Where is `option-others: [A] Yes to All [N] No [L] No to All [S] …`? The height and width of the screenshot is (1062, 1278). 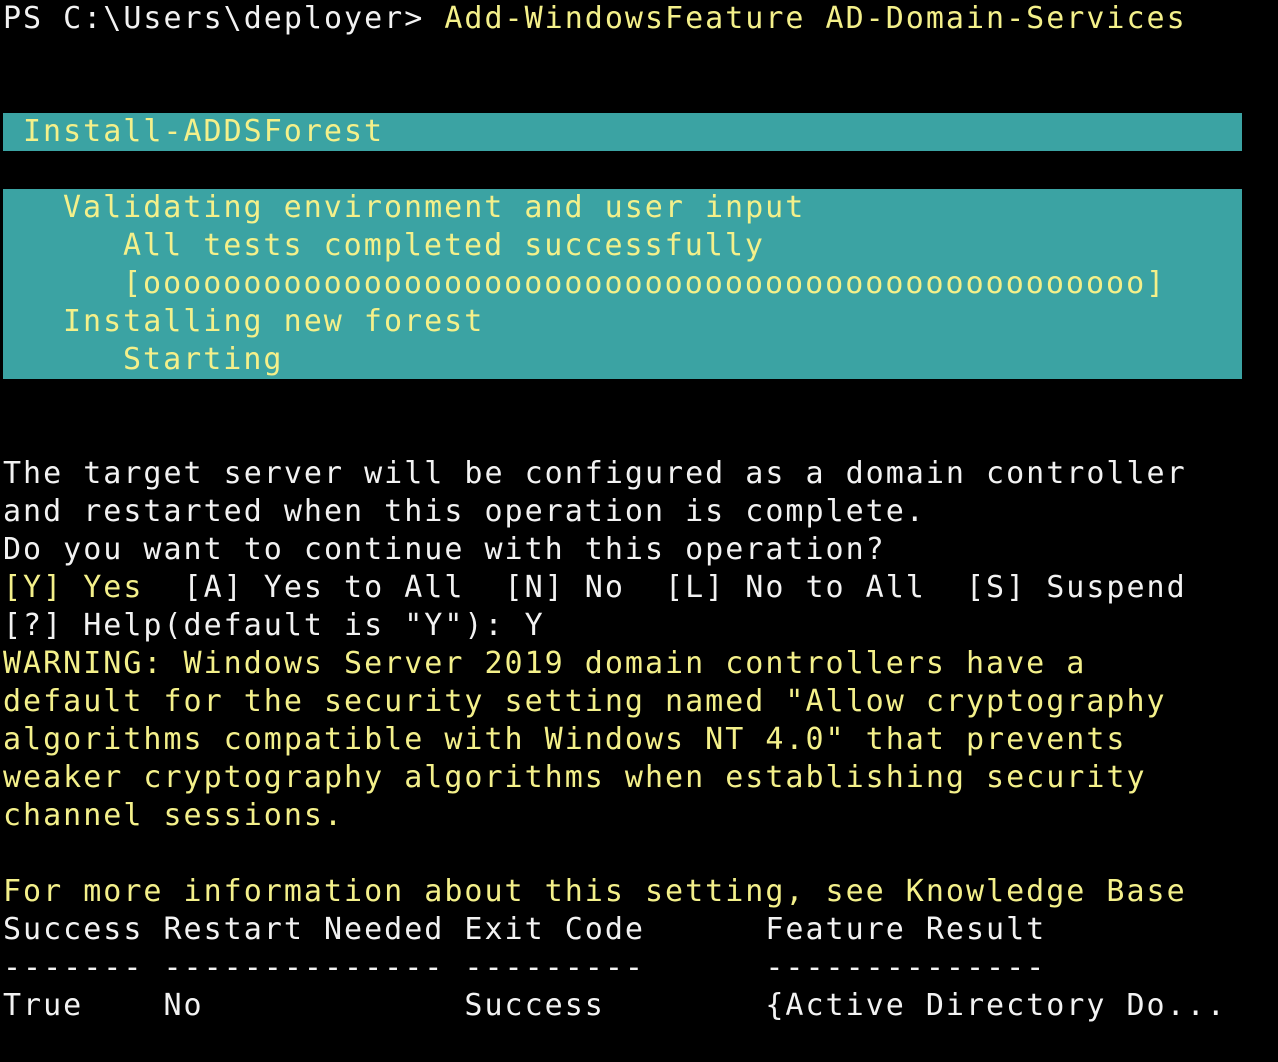
option-others: [A] Yes to All [N] No [L] No to All [S] … is located at coordinates (664, 587).